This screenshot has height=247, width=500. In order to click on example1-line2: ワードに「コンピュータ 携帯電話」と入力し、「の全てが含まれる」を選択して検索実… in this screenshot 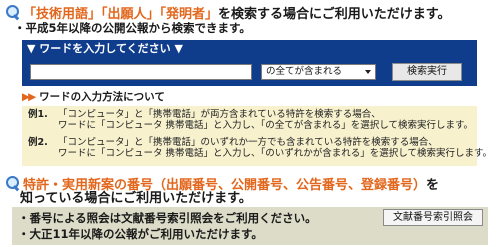, I will do `click(250, 125)`.